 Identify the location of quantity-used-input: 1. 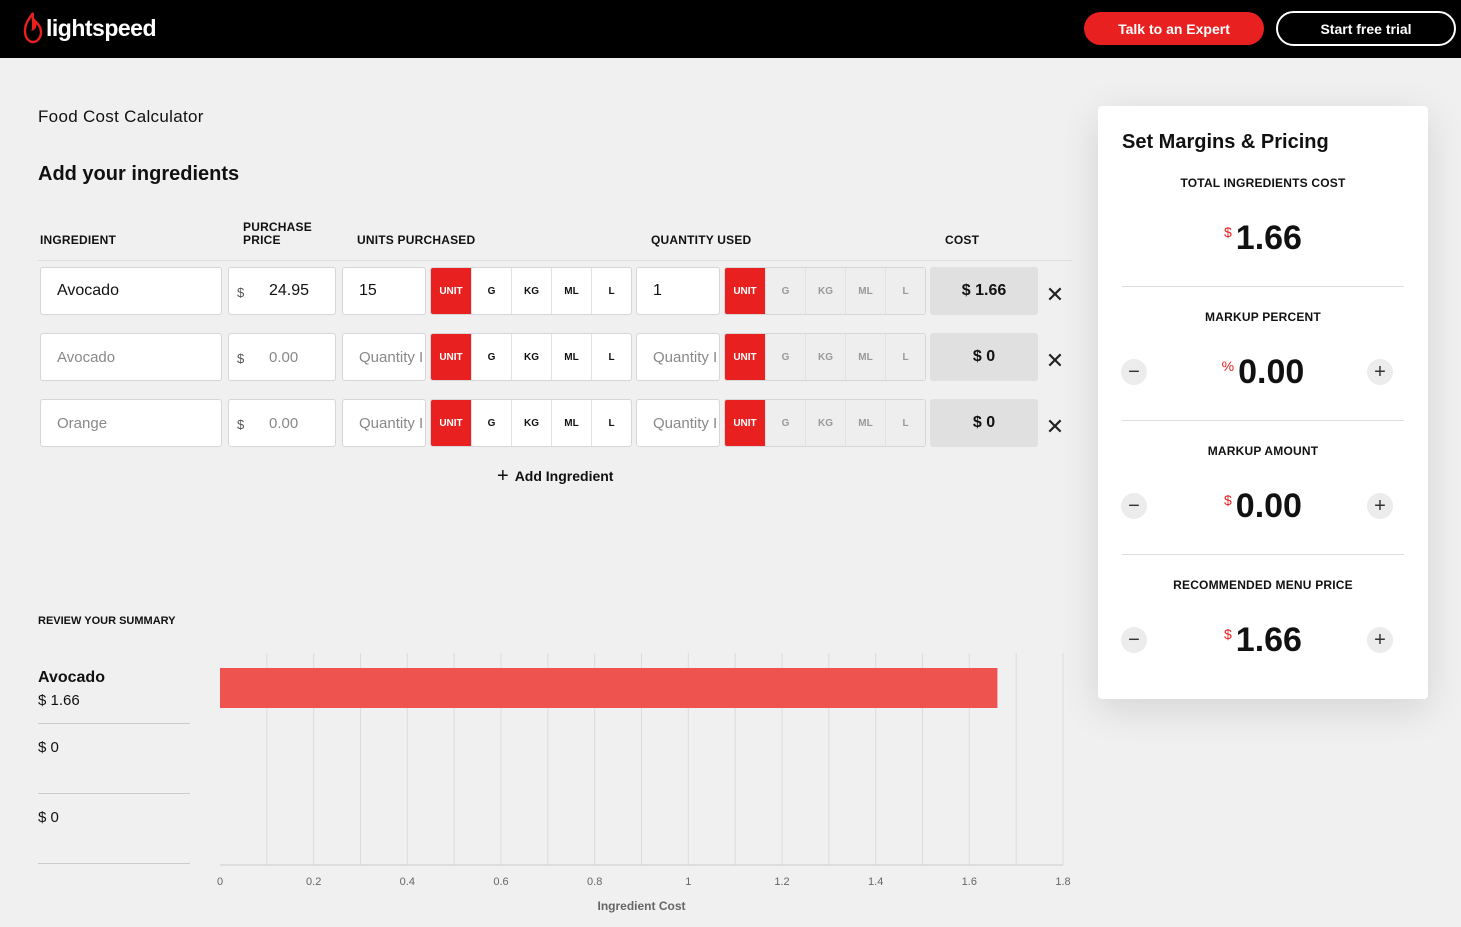
(678, 291).